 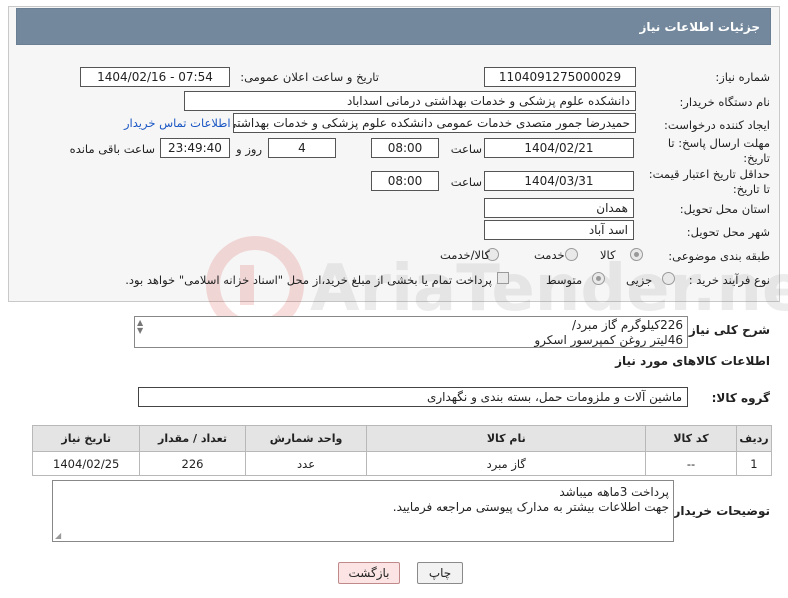 What do you see at coordinates (302, 148) in the screenshot?
I see `days-field: 4` at bounding box center [302, 148].